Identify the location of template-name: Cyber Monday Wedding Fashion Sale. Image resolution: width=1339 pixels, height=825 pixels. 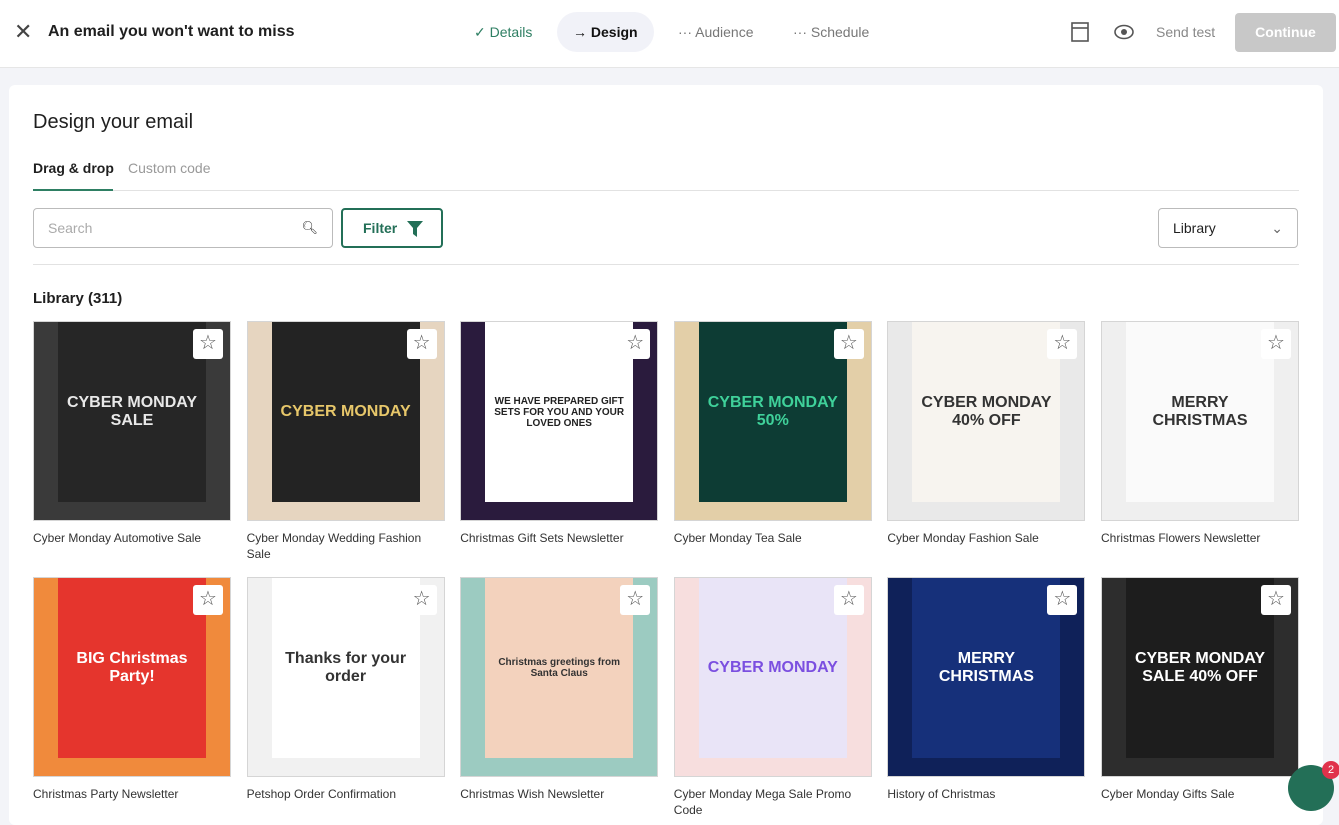
(334, 546).